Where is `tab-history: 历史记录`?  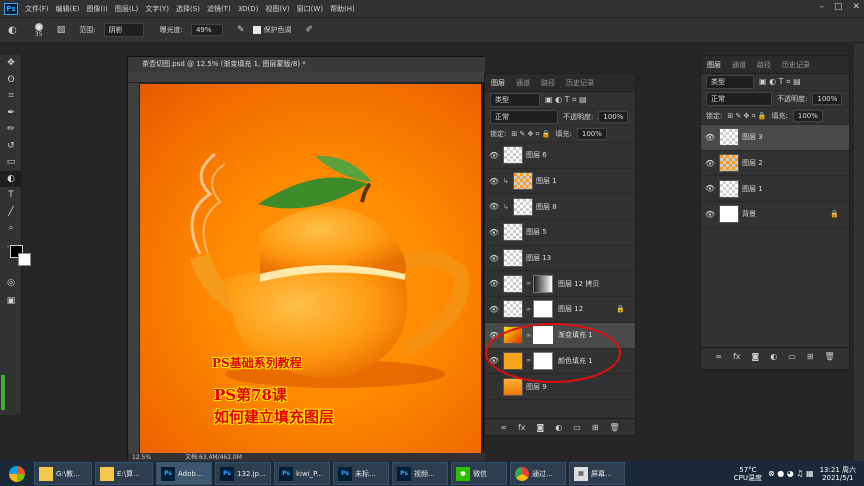
tab-history: 历史记录 is located at coordinates (580, 83).